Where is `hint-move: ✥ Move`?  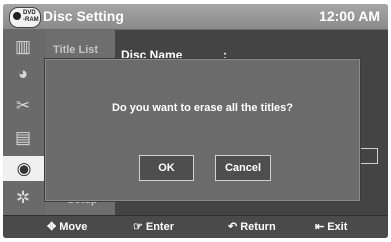
hint-move: ✥ Move is located at coordinates (67, 226).